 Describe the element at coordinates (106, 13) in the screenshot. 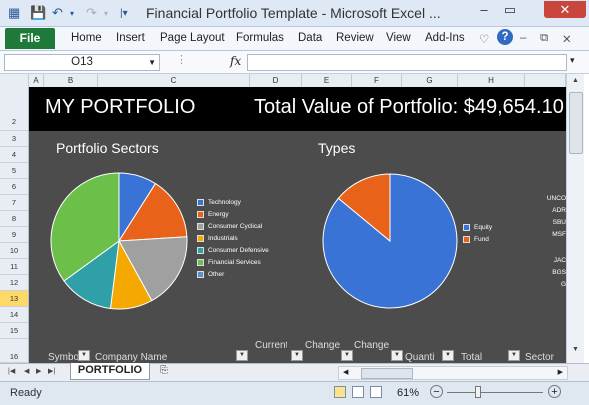

I see `redo-dropdown-icon: ▾` at that location.